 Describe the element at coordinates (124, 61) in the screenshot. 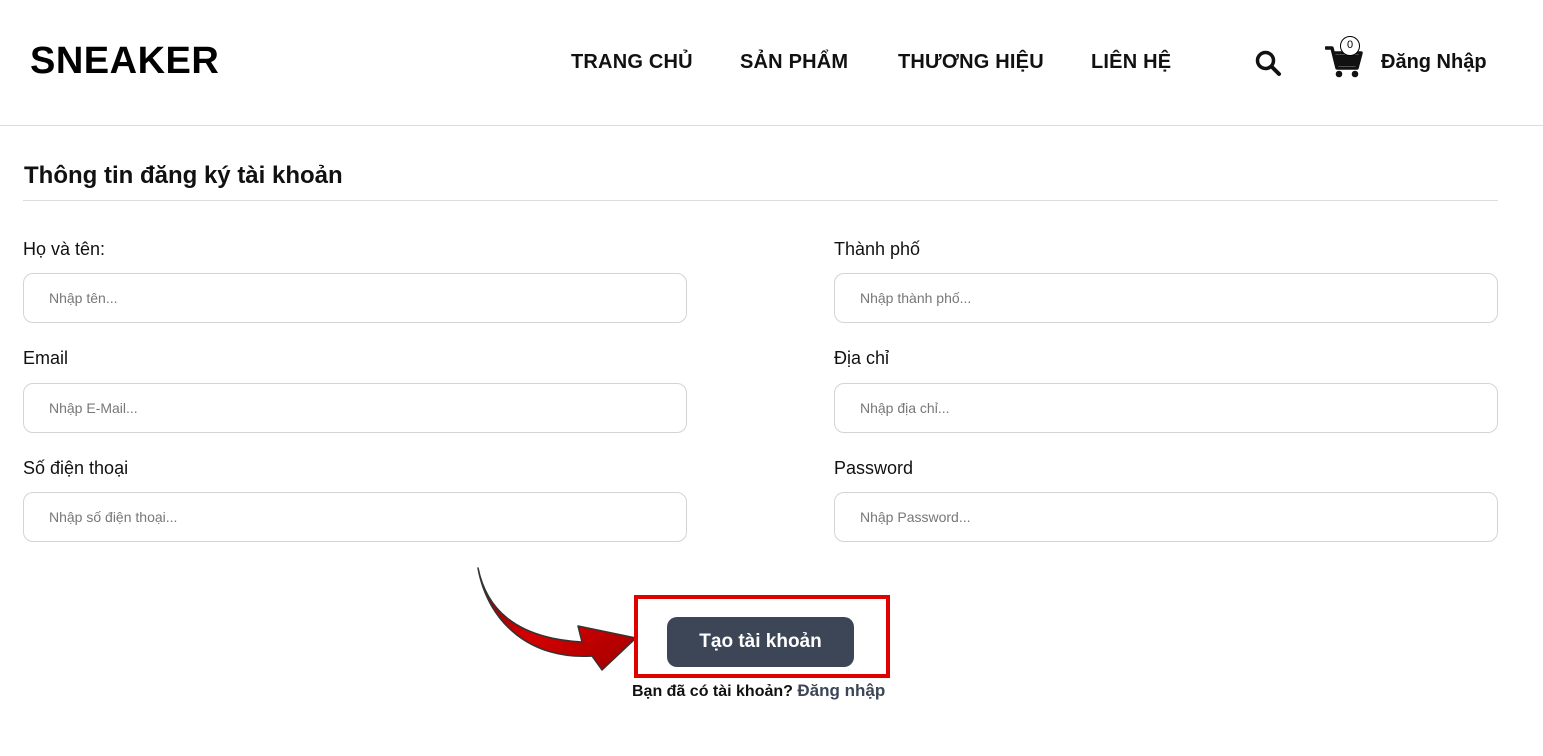

I see `site-logo: SNEAKER` at that location.